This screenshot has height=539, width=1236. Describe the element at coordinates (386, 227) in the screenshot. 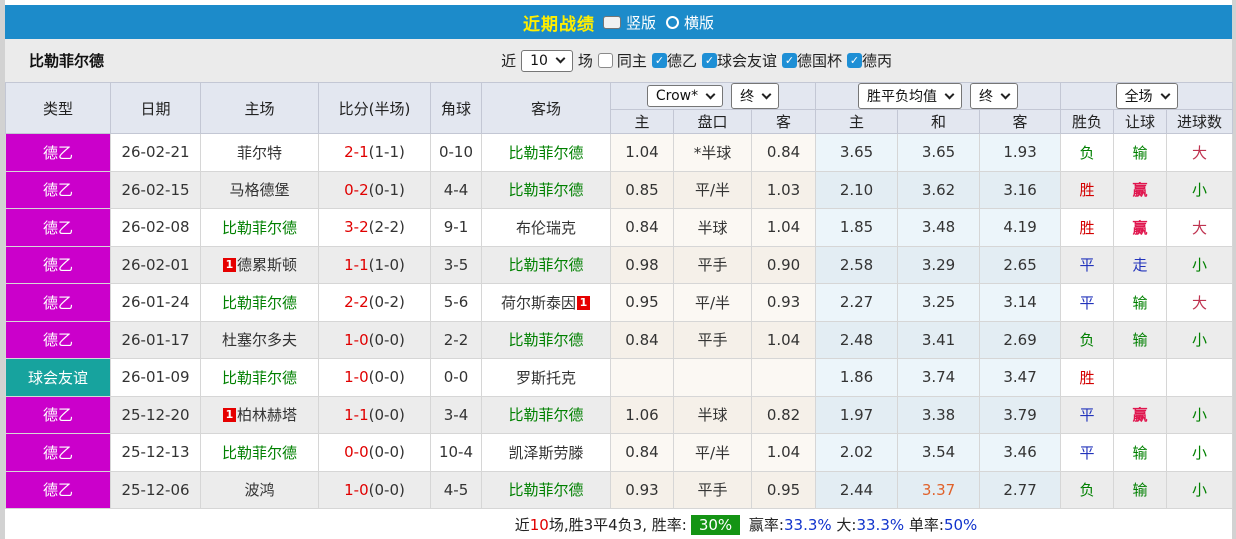

I see `halftime-score: (2-2)` at that location.